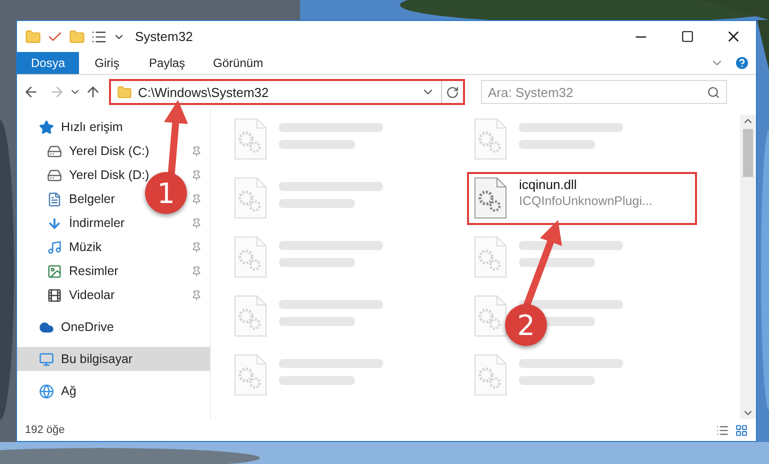 Image resolution: width=769 pixels, height=464 pixels. Describe the element at coordinates (87, 327) in the screenshot. I see `sidebar-item: OneDrive` at that location.